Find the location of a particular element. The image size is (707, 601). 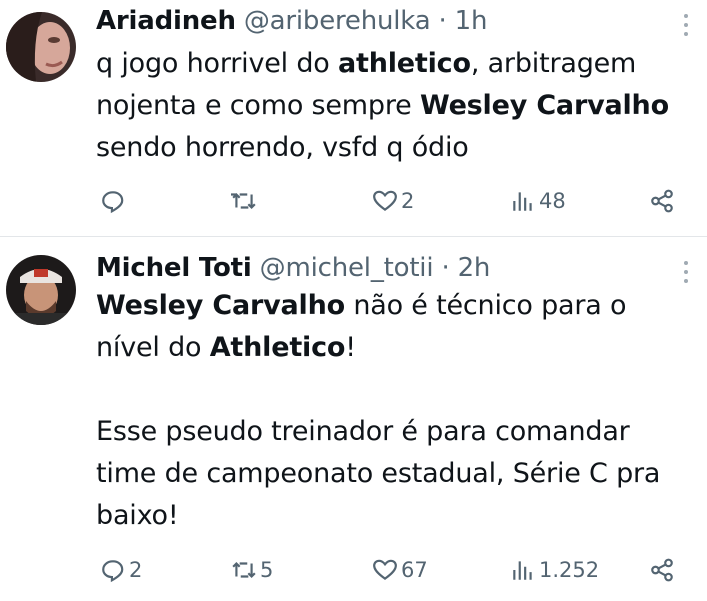

retweet-button: 5 is located at coordinates (252, 570).